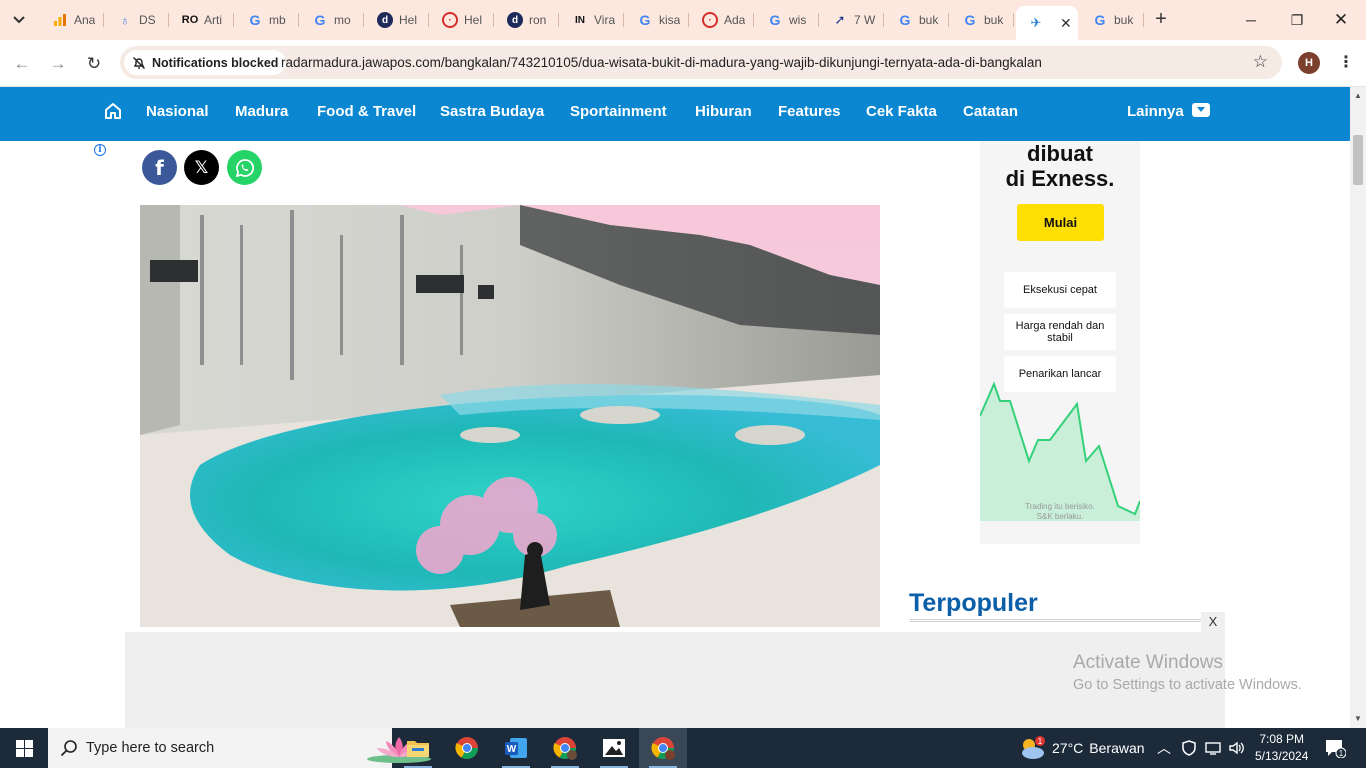  I want to click on minimize-button: ─, so click(1251, 20).